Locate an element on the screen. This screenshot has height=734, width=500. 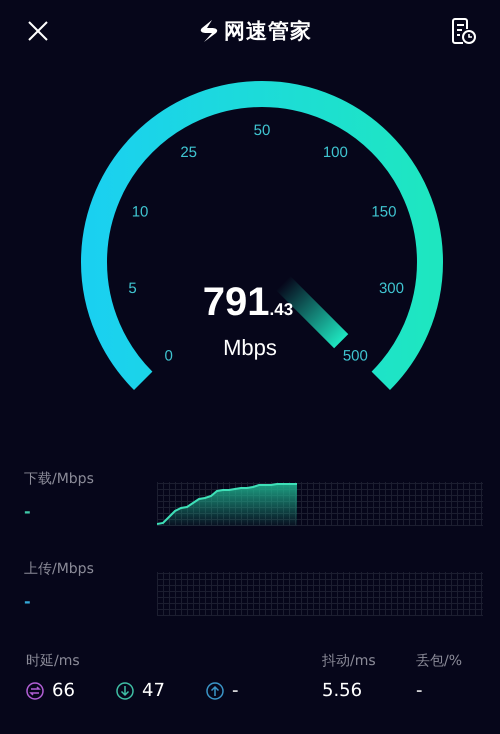
scale-label: 25 is located at coordinates (188, 153).